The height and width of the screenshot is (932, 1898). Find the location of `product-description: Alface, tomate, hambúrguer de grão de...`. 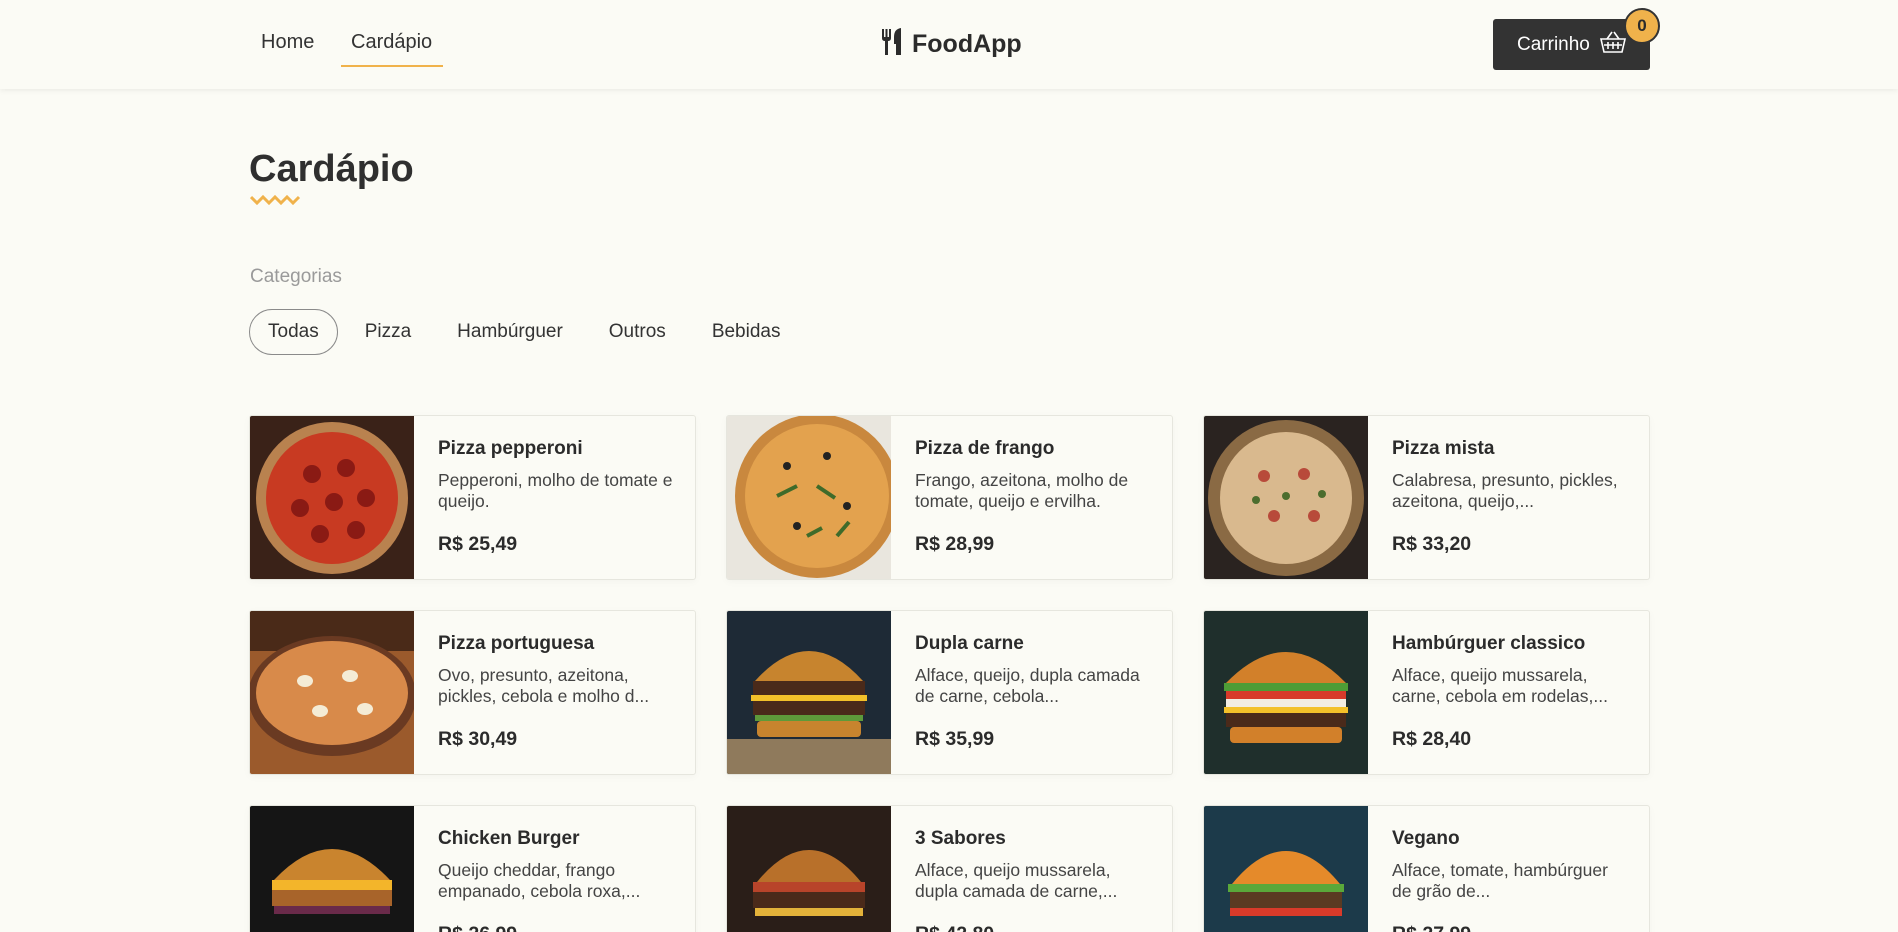

product-description: Alface, tomate, hambúrguer de grão de... is located at coordinates (1500, 880).